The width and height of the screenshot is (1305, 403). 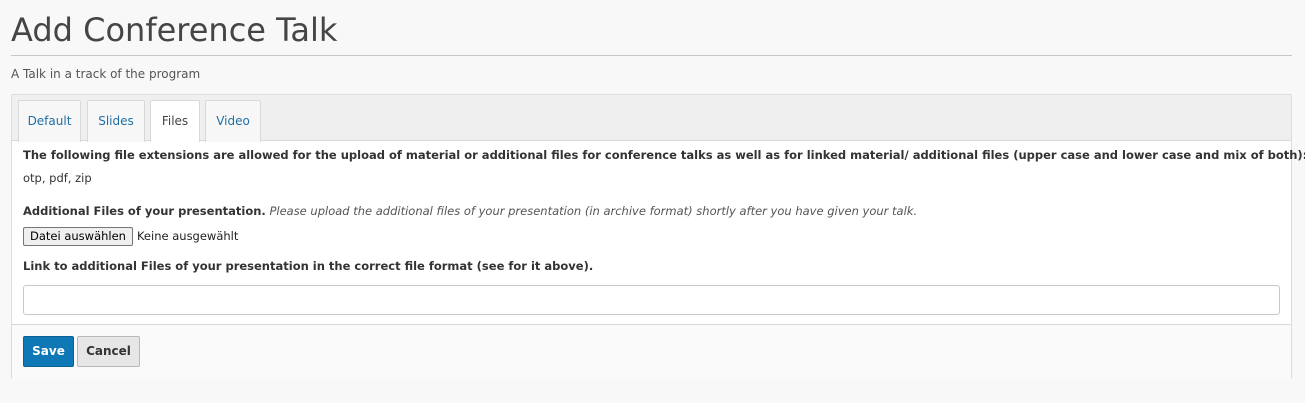 I want to click on save-button: Save, so click(x=48, y=351).